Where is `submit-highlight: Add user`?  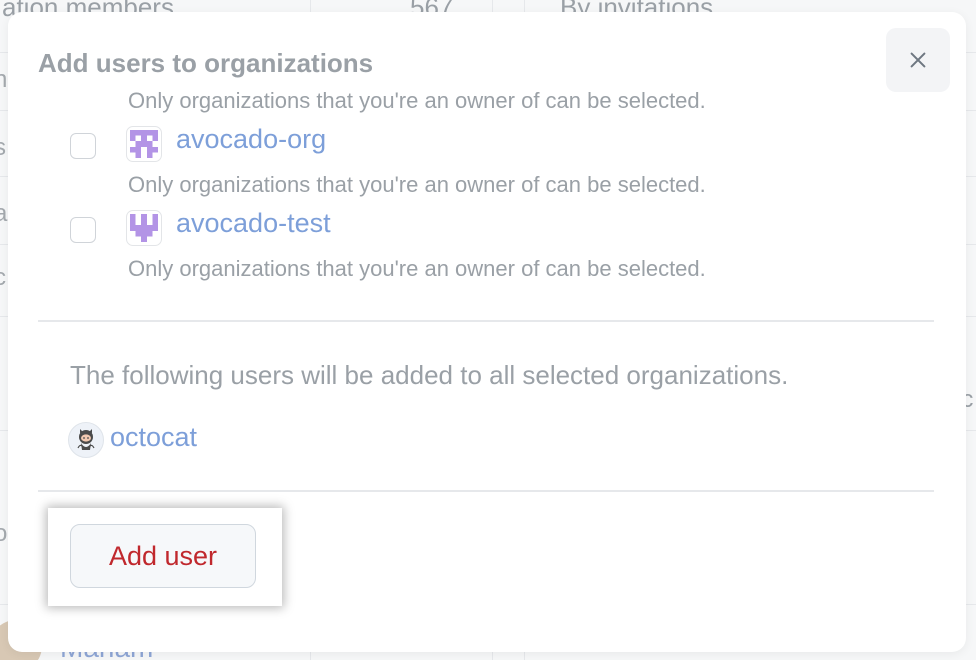
submit-highlight: Add user is located at coordinates (165, 557).